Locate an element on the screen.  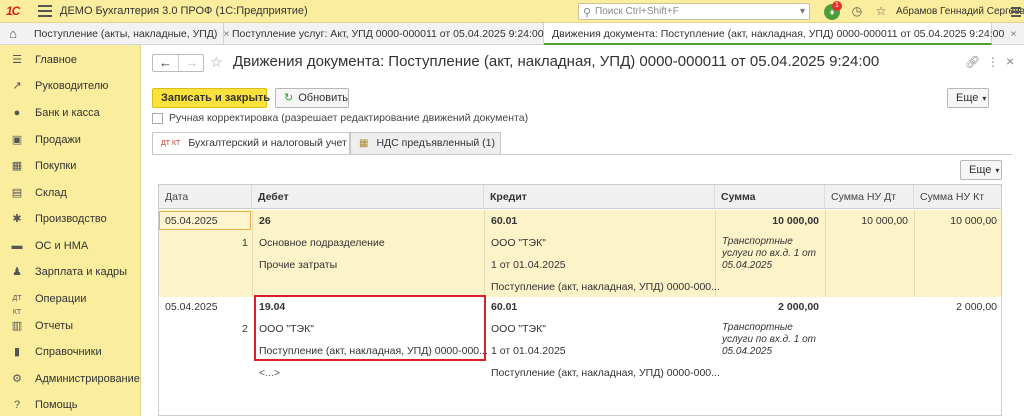
link-icon: 🔗︎ is located at coordinates (972, 62).